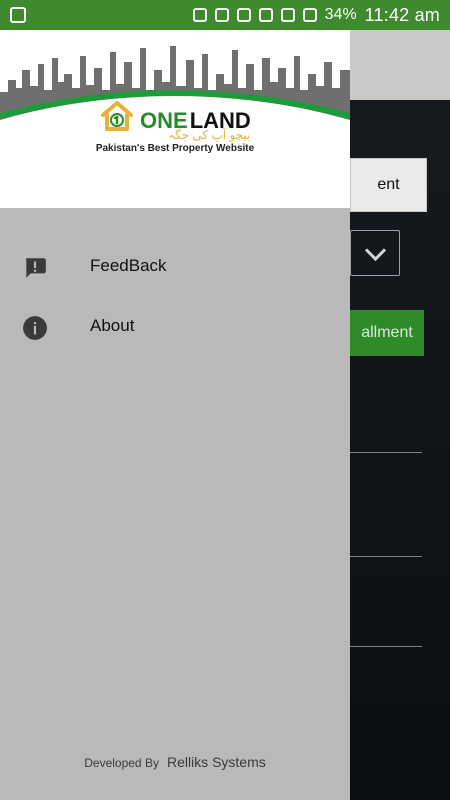 Image resolution: width=450 pixels, height=800 pixels. What do you see at coordinates (309, 15) in the screenshot?
I see `signal-icon` at bounding box center [309, 15].